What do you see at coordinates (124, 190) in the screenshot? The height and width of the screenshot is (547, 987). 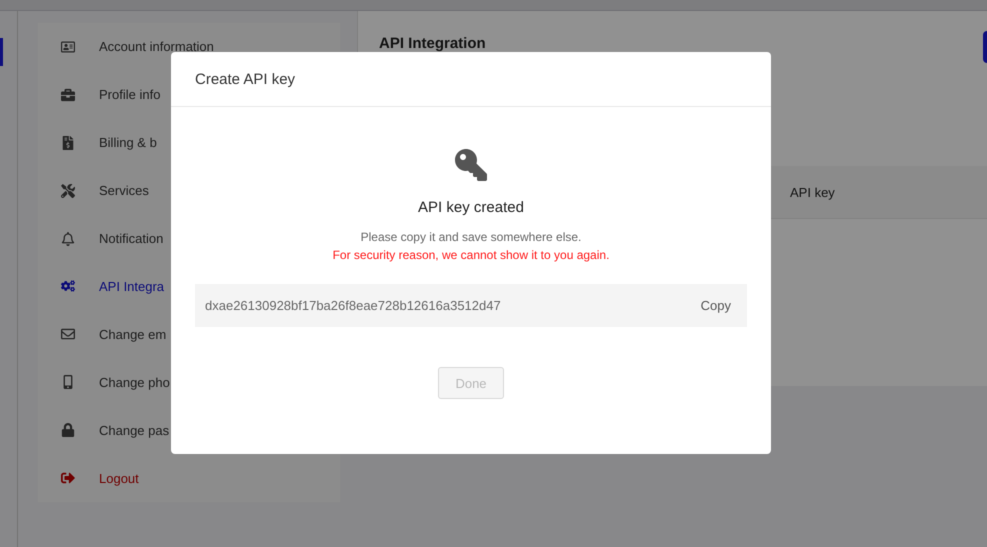 I see `sidebar-label: Services` at bounding box center [124, 190].